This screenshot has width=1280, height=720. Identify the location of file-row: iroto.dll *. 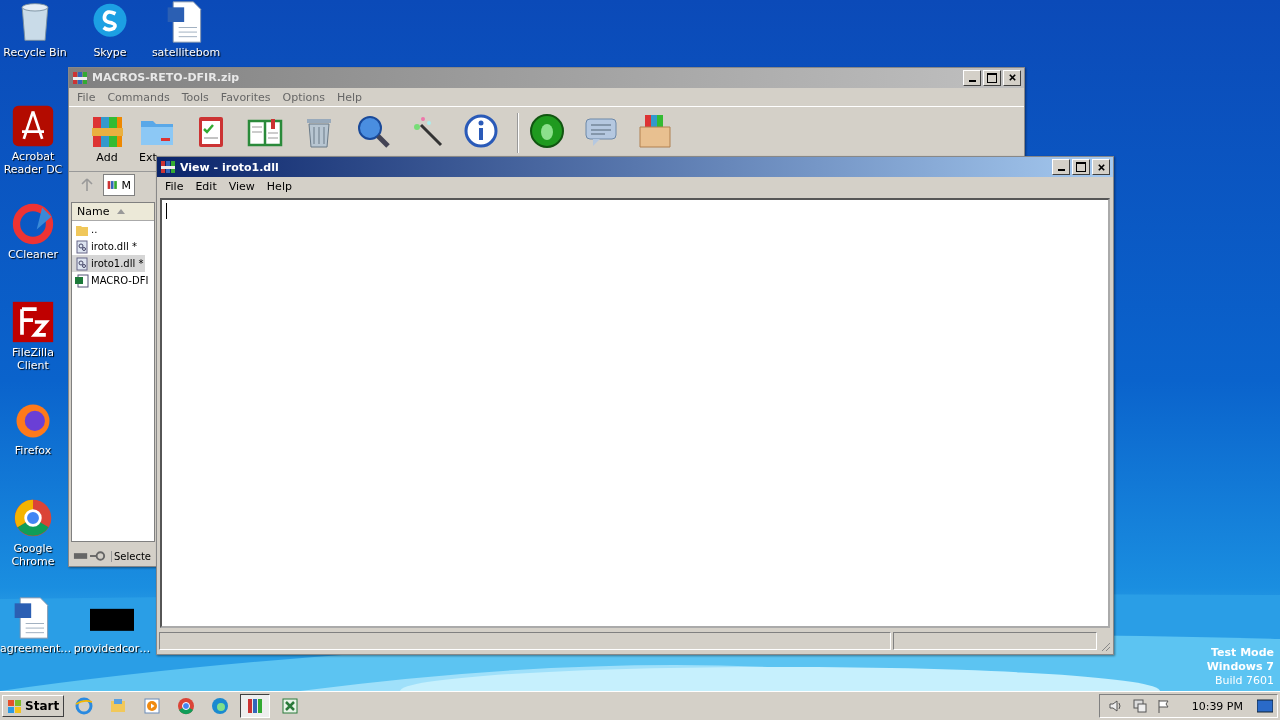
(105, 247).